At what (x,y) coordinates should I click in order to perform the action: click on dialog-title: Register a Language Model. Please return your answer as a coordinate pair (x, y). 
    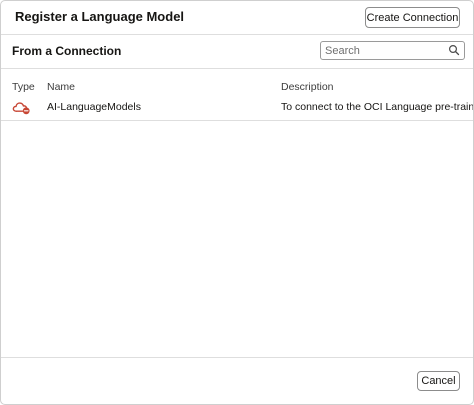
    Looking at the image, I should click on (100, 16).